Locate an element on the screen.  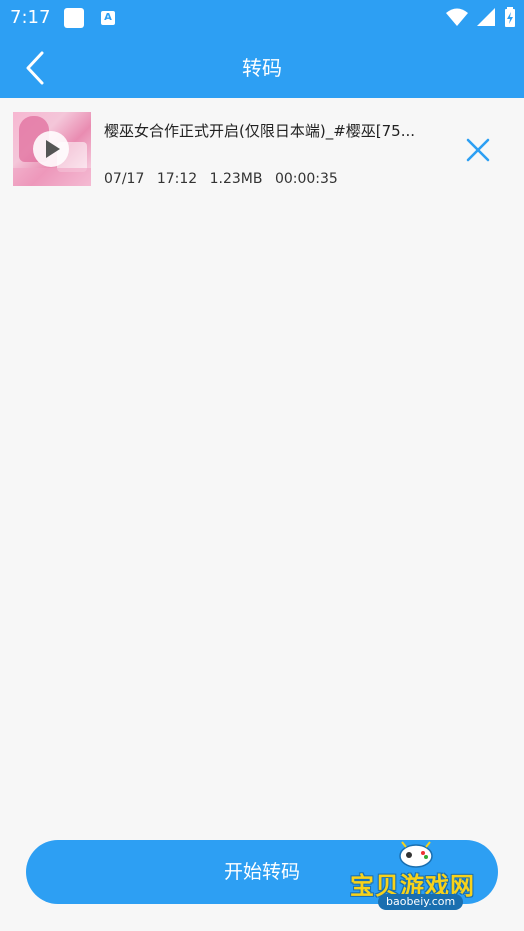
close-icon is located at coordinates (478, 150).